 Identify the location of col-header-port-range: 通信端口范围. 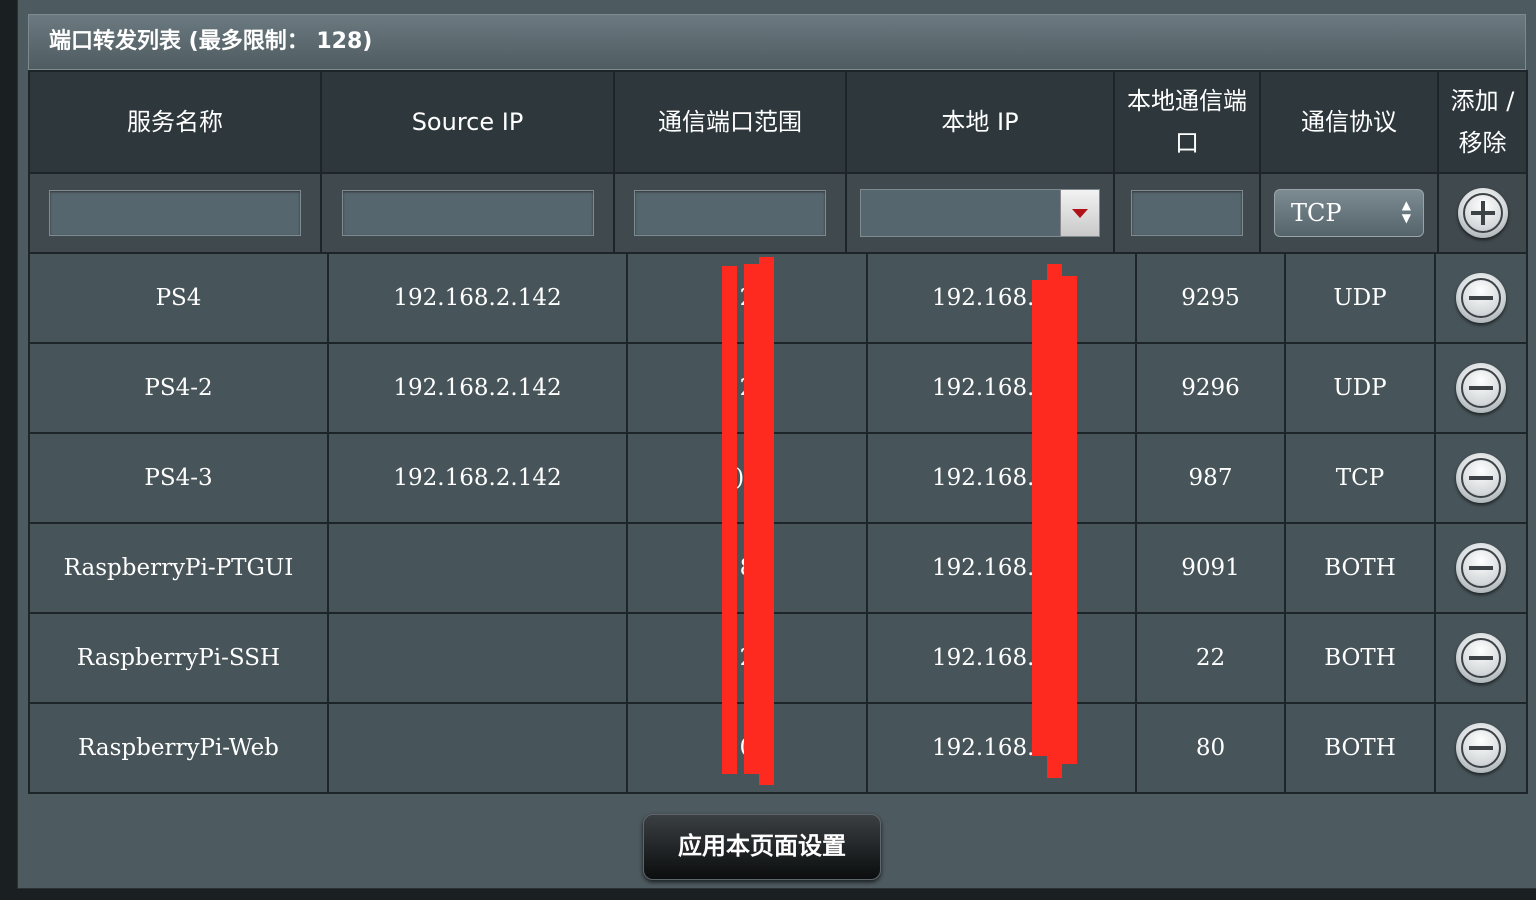
(730, 122).